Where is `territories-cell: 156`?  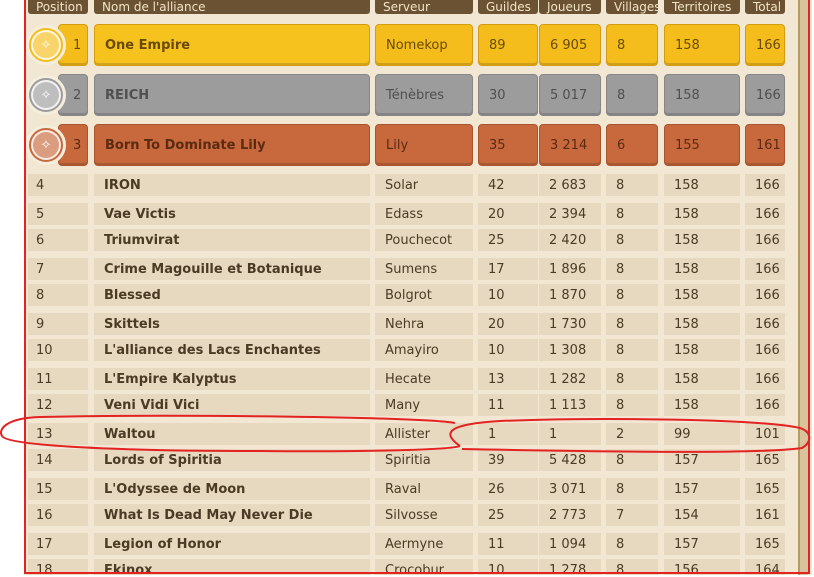 territories-cell: 156 is located at coordinates (702, 567).